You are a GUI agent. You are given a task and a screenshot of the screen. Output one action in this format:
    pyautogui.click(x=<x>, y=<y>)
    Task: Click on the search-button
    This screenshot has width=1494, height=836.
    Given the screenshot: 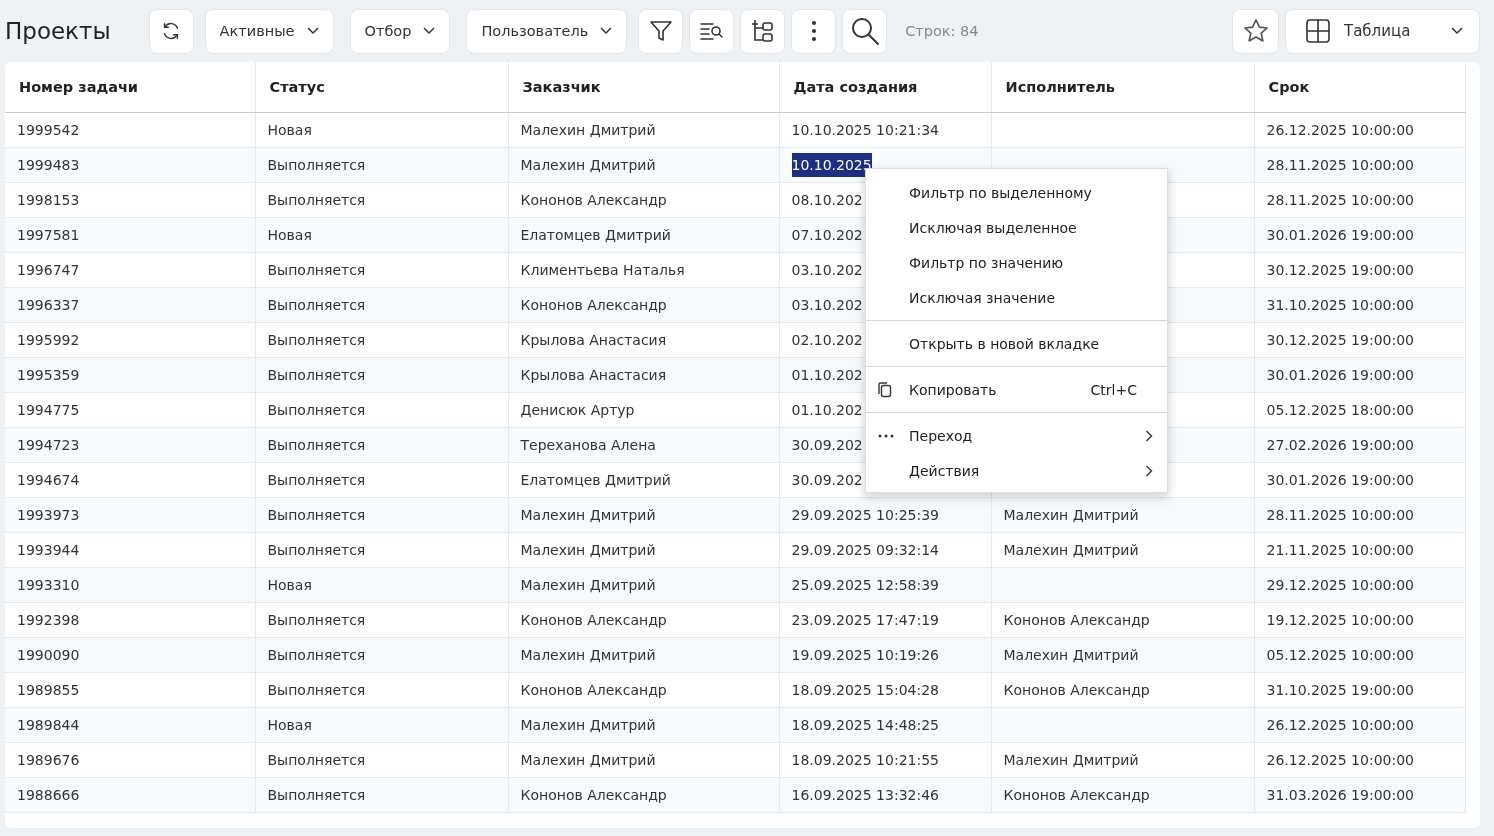 What is the action you would take?
    pyautogui.click(x=865, y=31)
    